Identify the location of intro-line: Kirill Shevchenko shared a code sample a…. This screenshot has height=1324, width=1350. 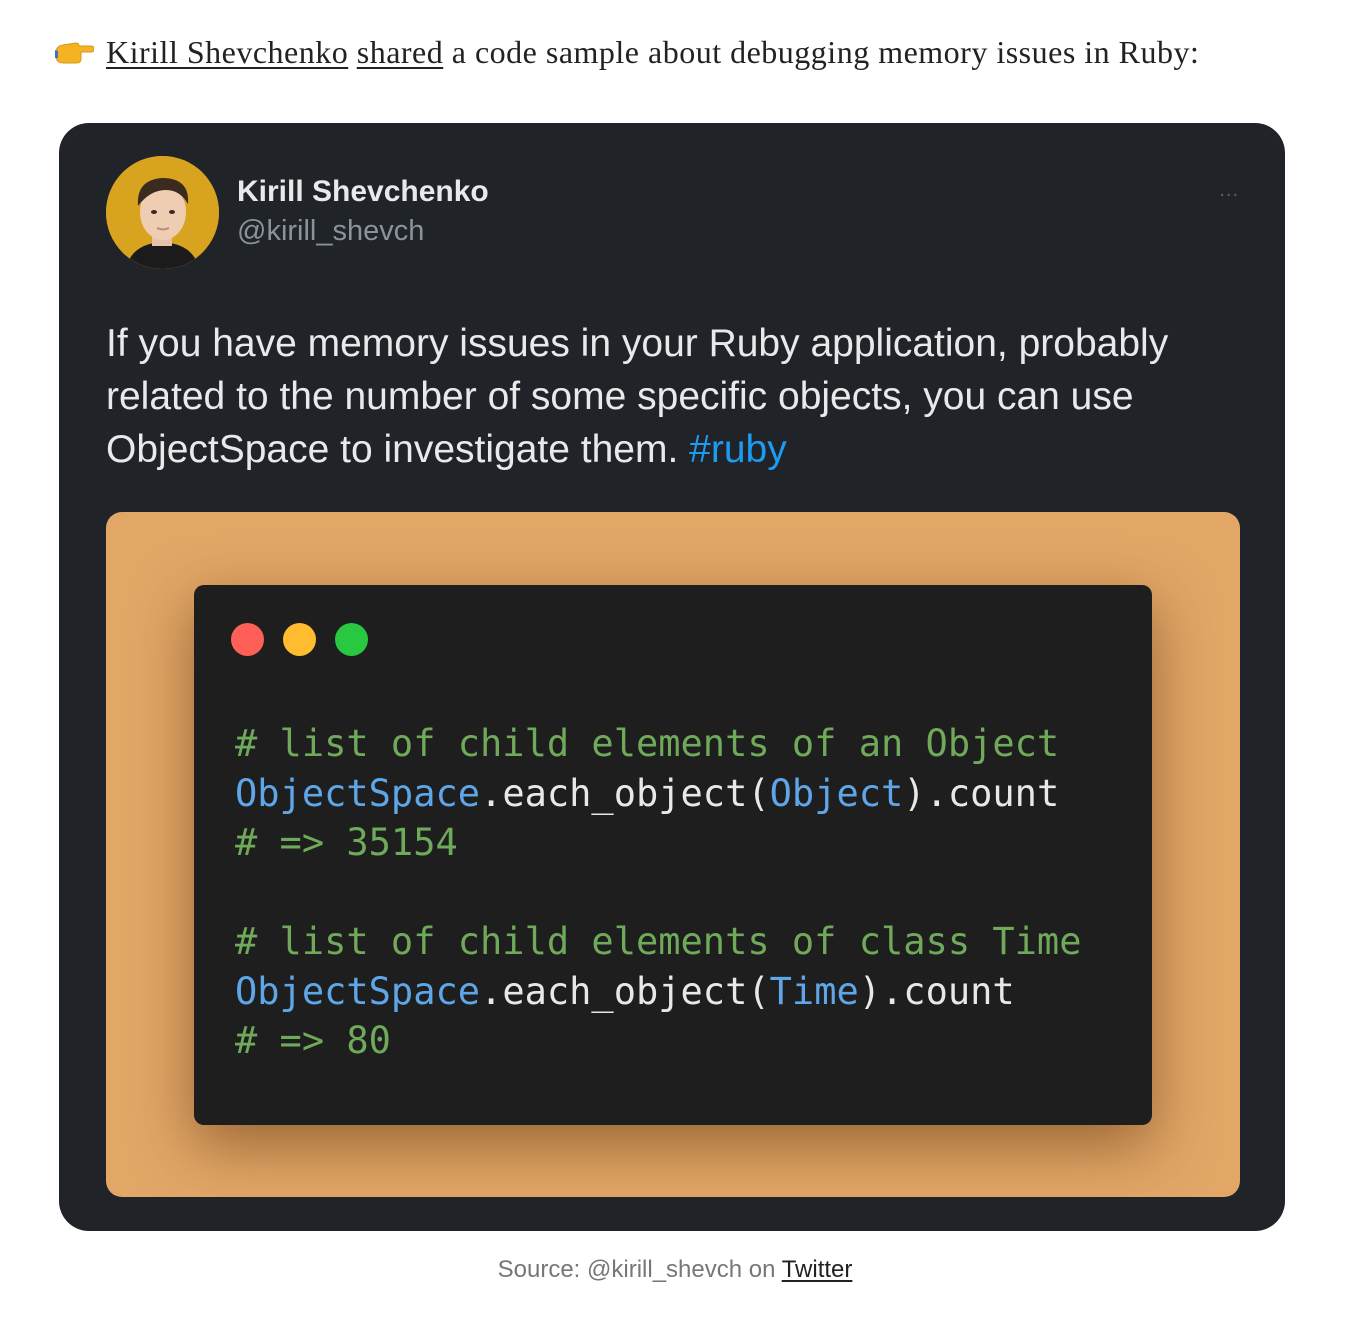
(684, 53).